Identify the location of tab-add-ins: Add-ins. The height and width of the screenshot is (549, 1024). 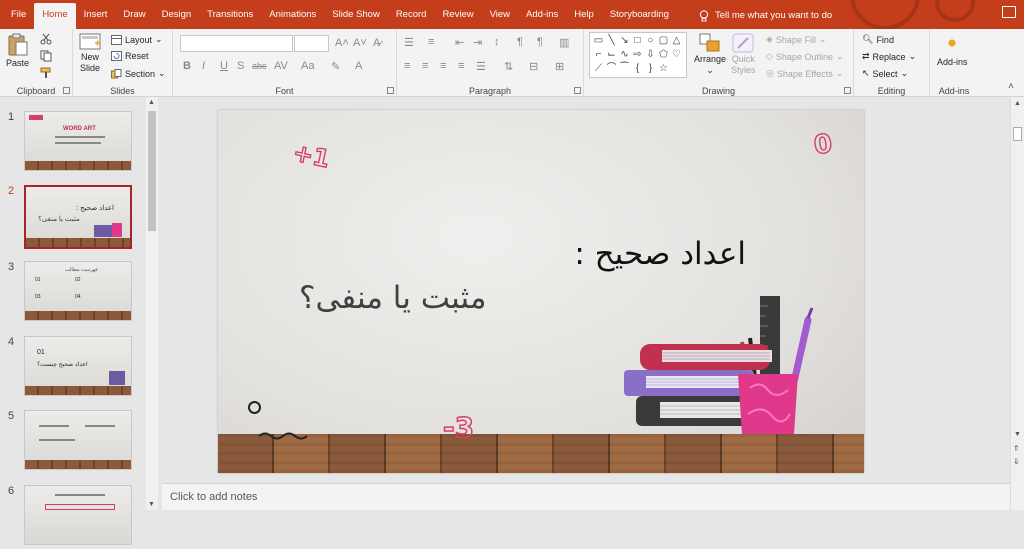
(542, 16).